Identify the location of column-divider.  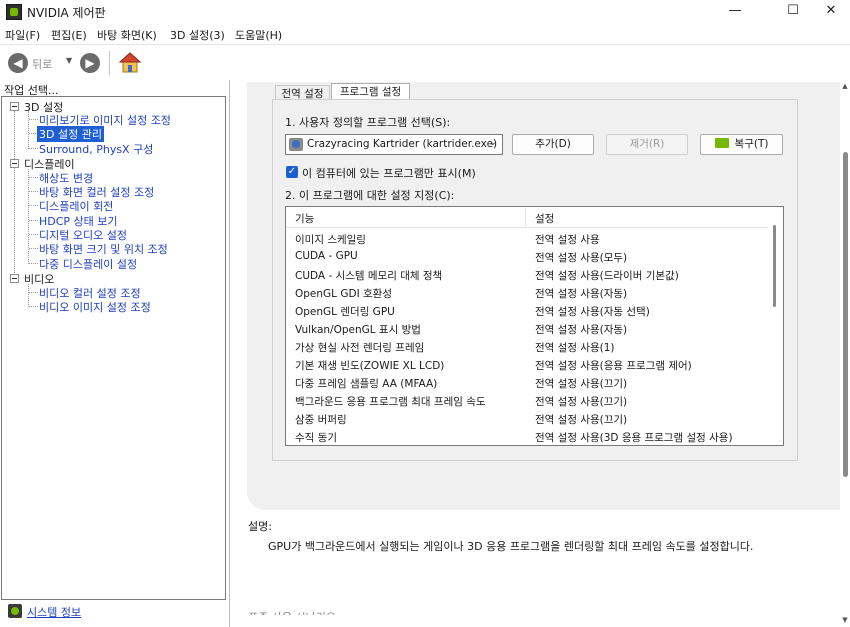
(525, 217).